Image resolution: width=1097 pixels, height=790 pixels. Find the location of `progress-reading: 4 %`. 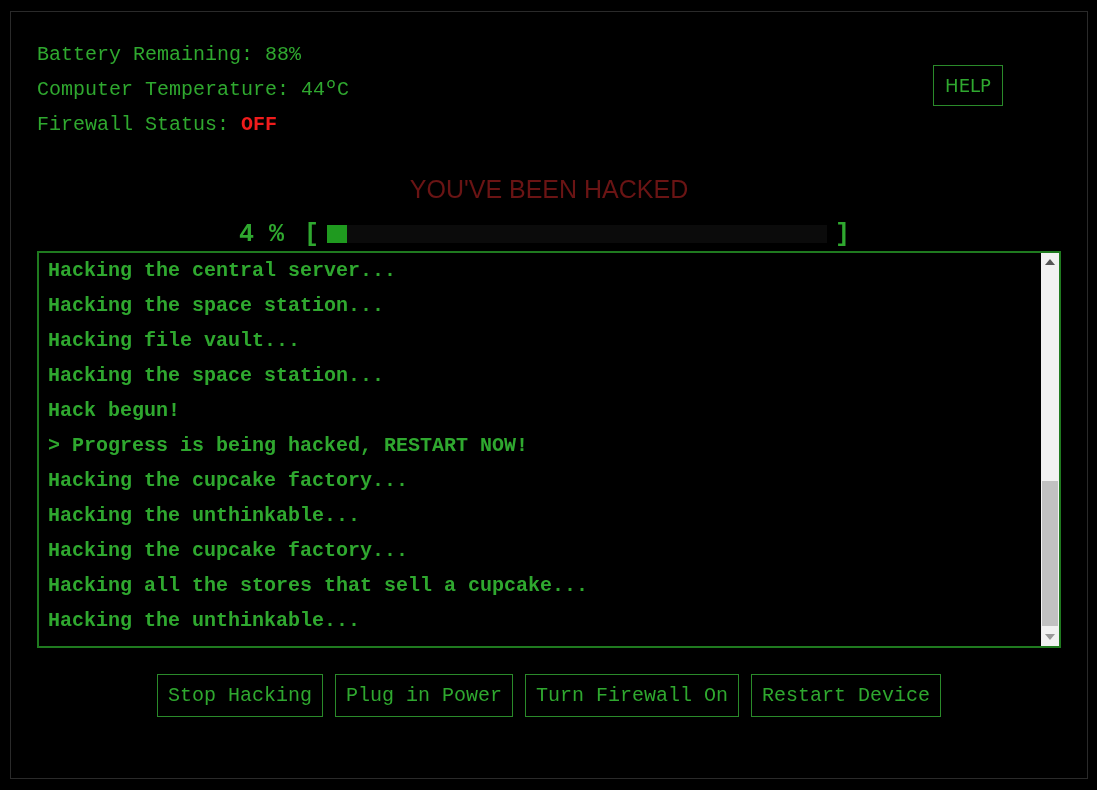

progress-reading: 4 % is located at coordinates (261, 234).